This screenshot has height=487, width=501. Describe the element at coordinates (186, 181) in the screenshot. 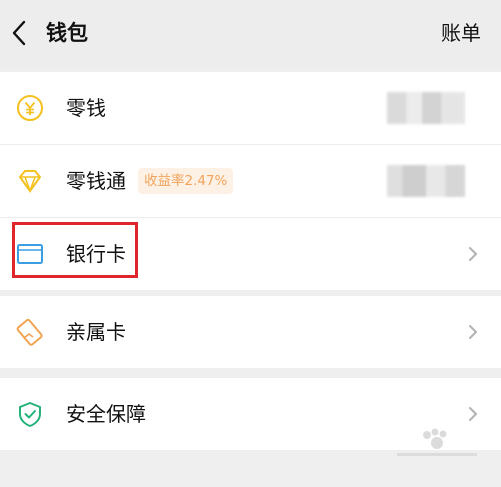

I see `yield-badge: 收益率2.47%` at that location.